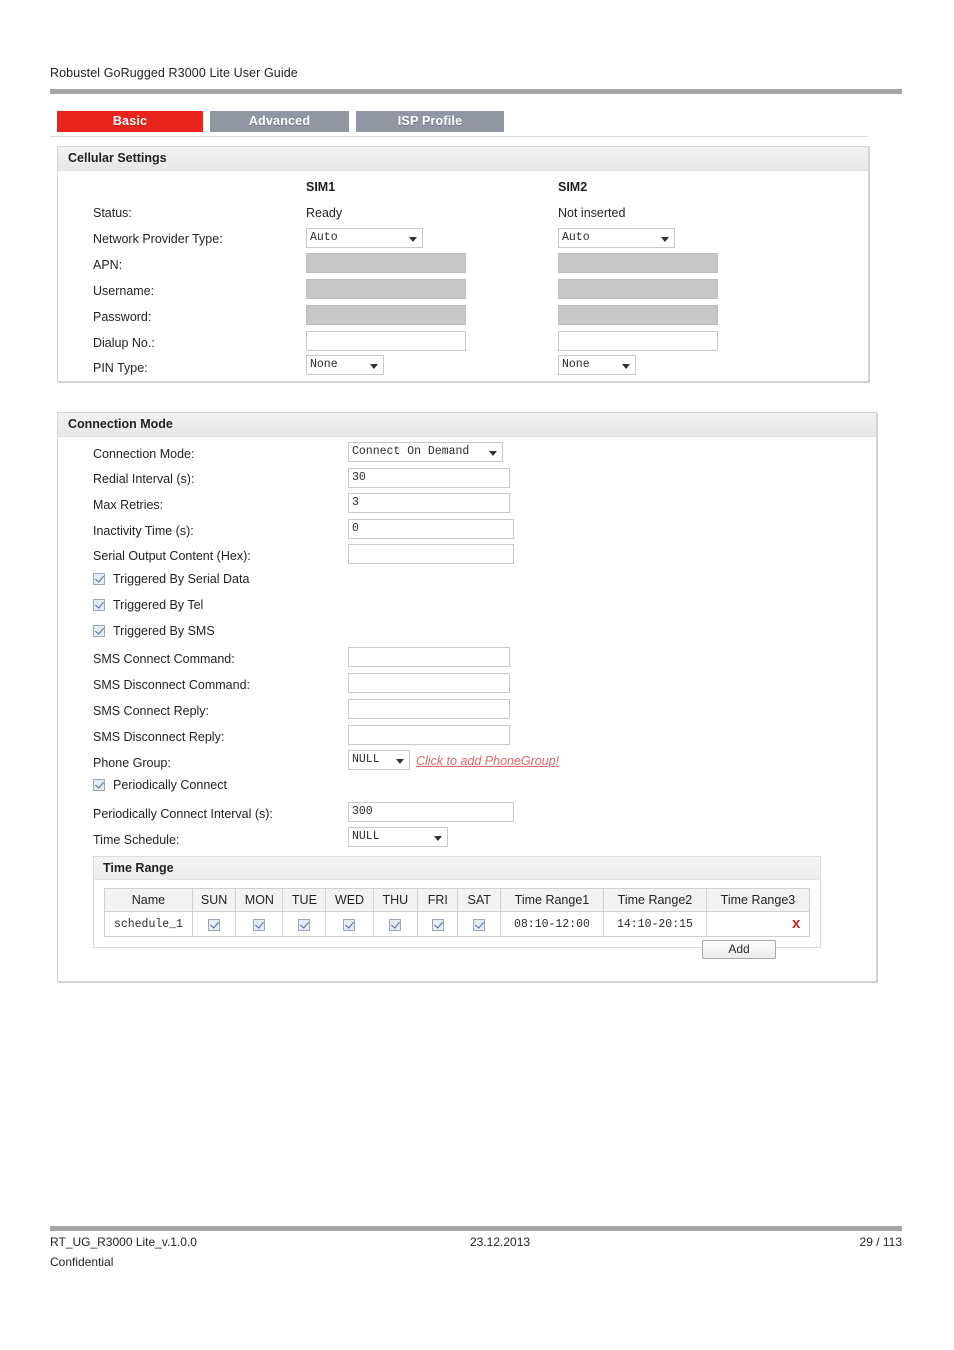 This screenshot has width=954, height=1350. I want to click on sim2-pin-type-select: None, so click(597, 365).